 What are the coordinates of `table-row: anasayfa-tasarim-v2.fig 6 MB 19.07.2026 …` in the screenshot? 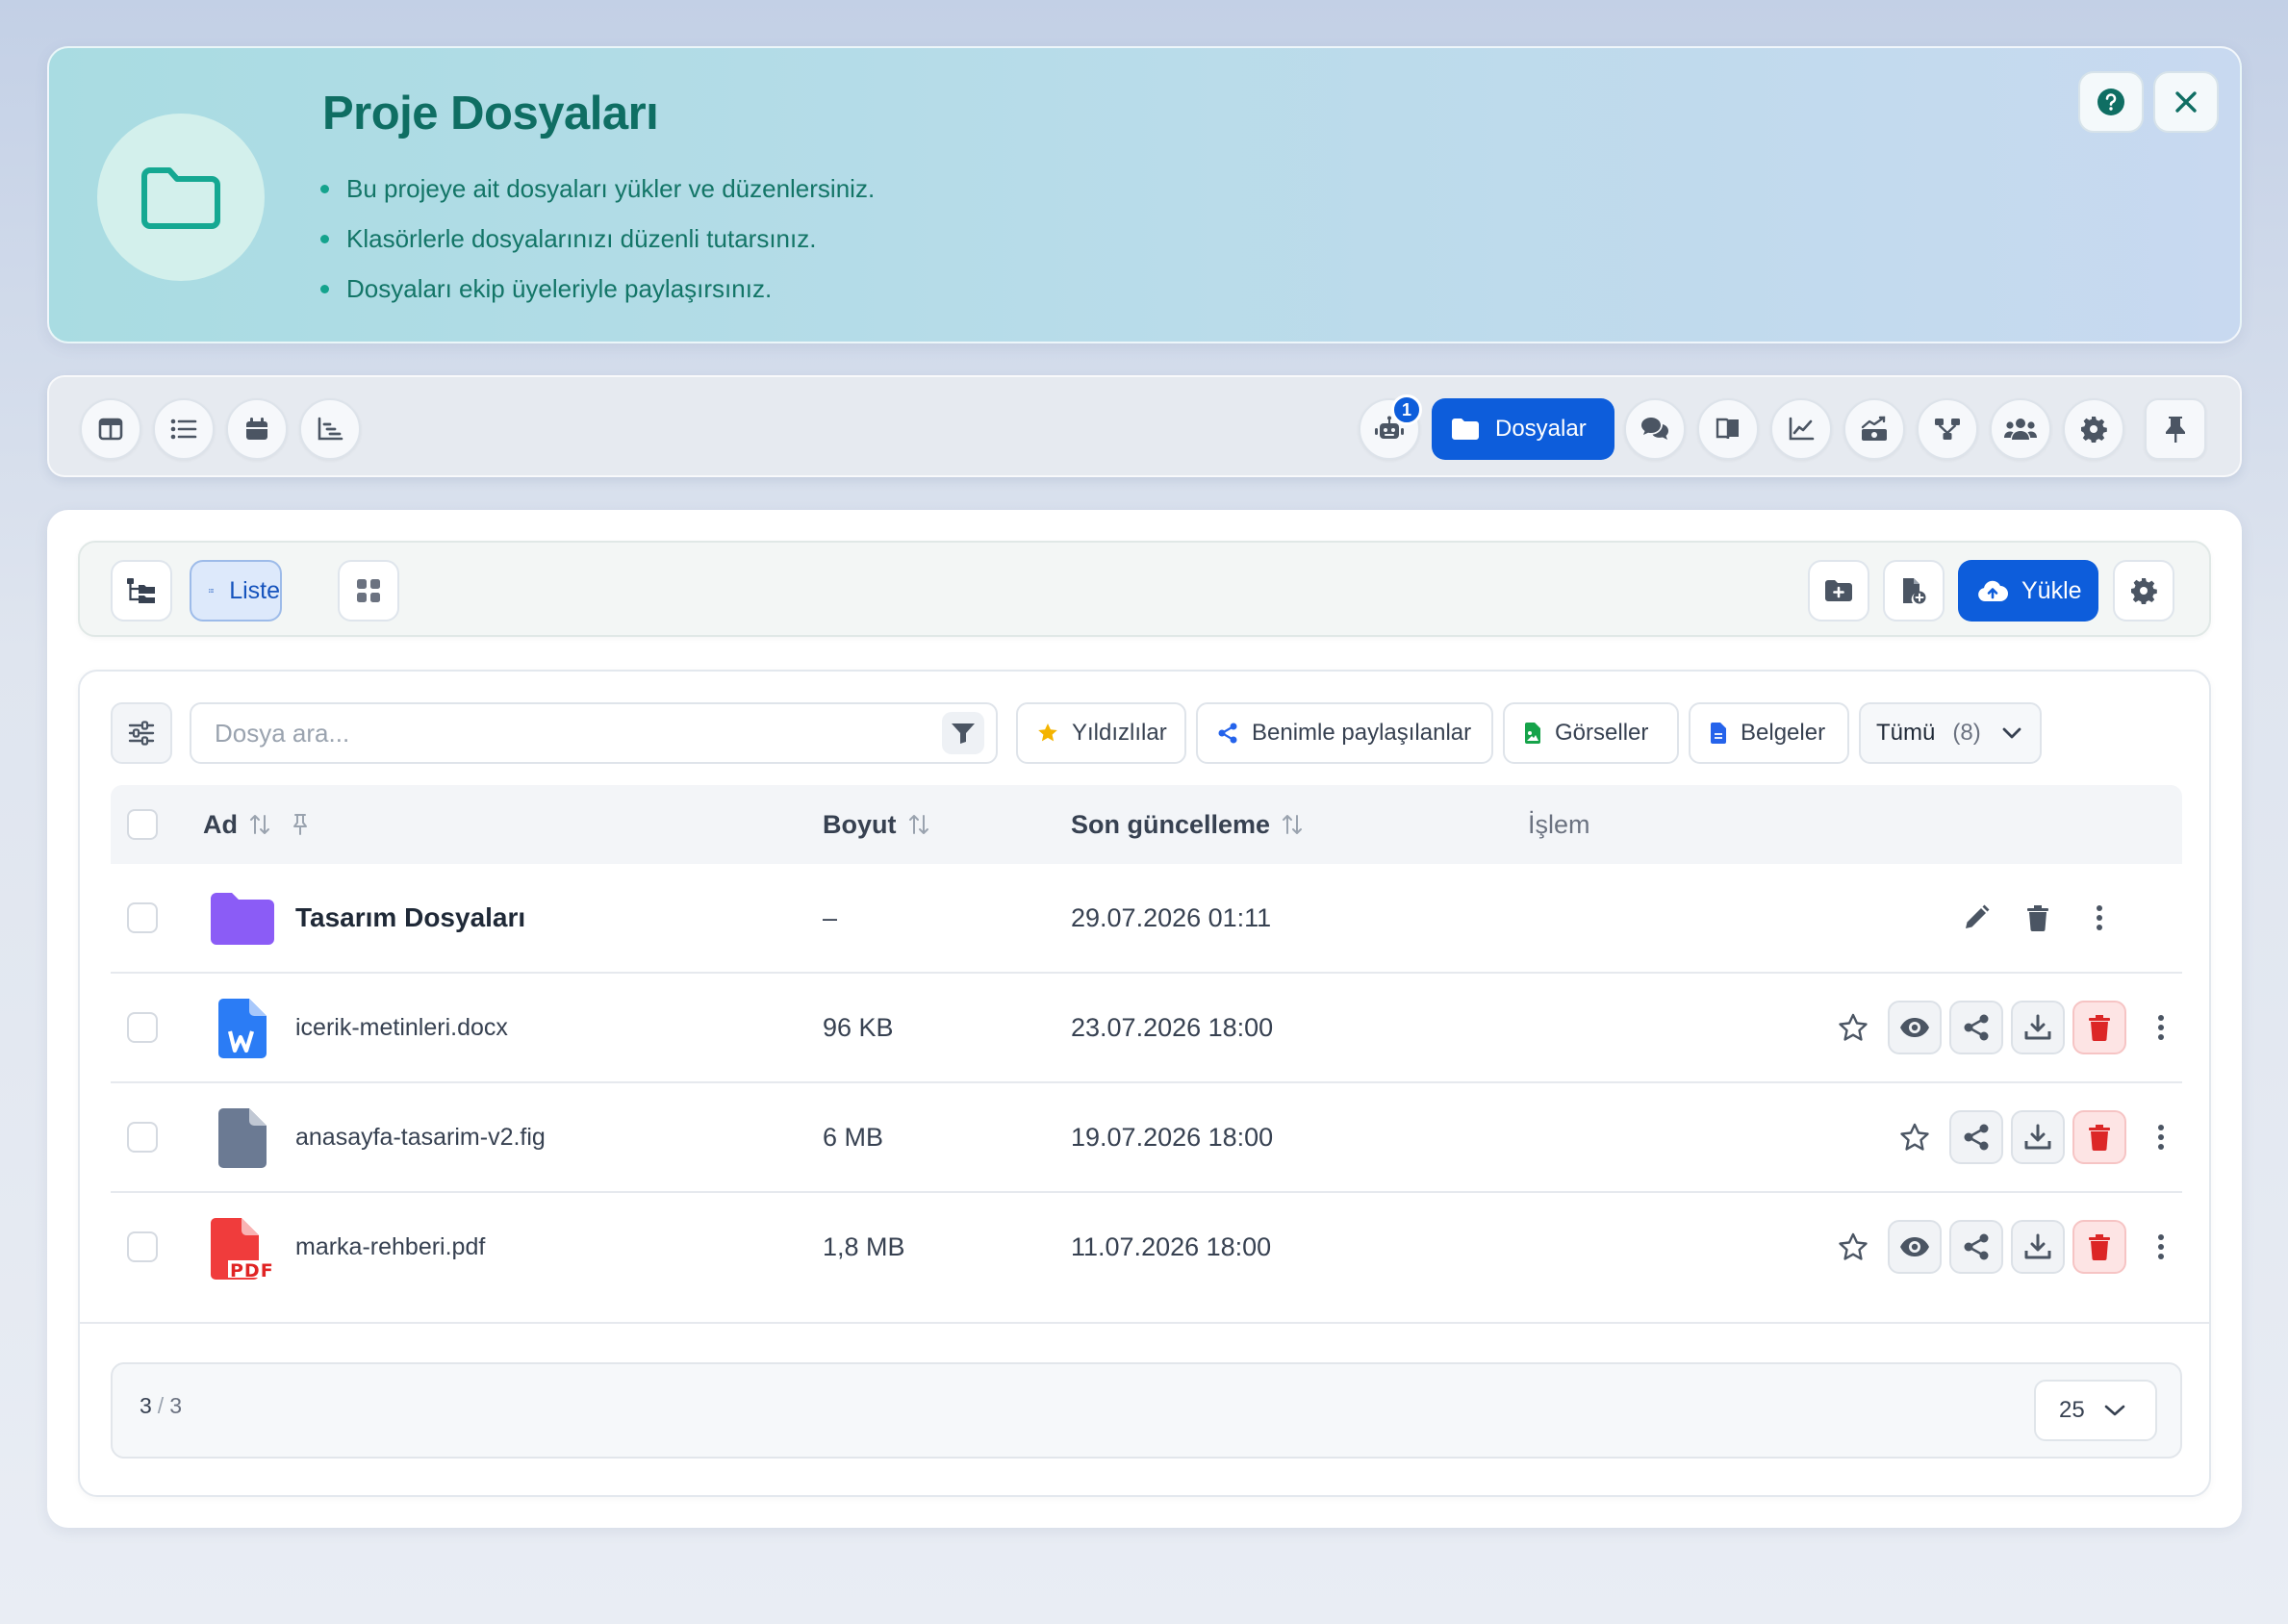 It's located at (1146, 1138).